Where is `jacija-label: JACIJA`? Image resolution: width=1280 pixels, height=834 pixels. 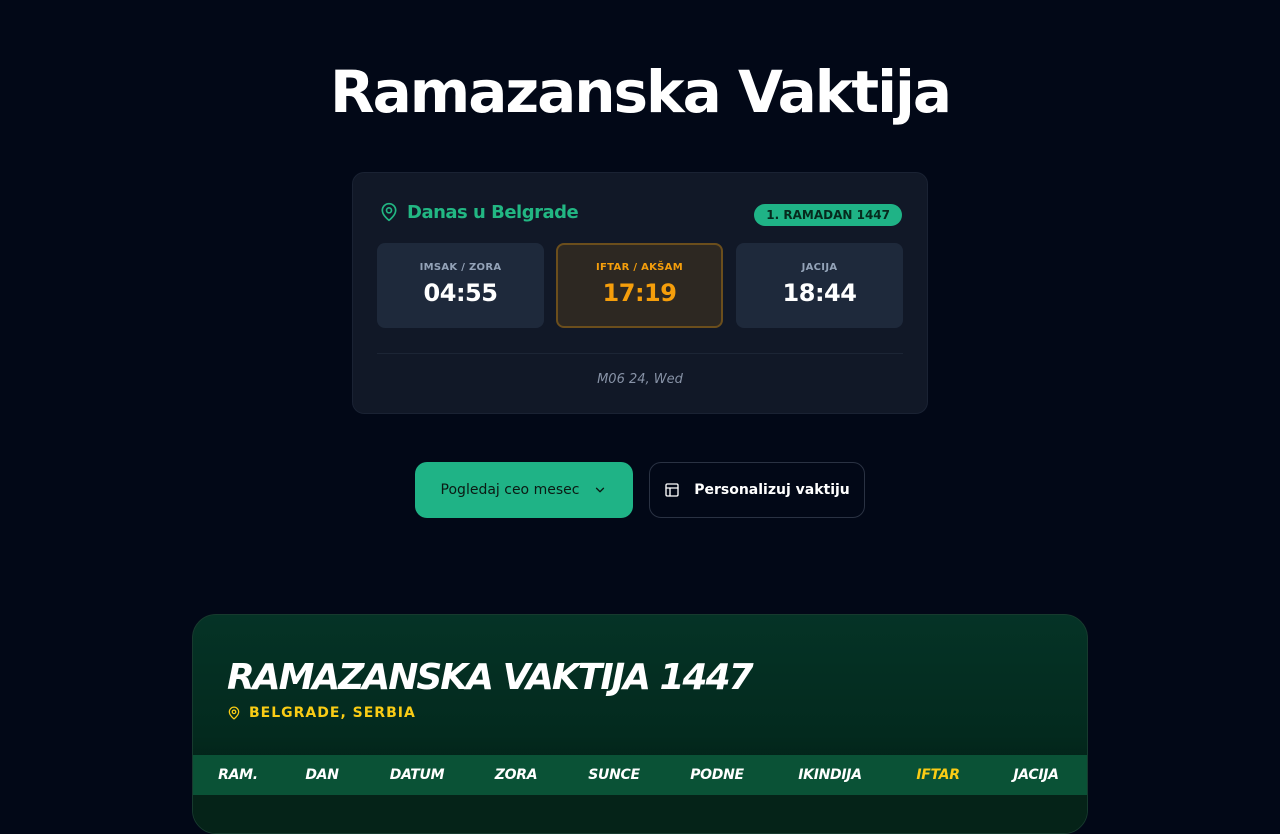 jacija-label: JACIJA is located at coordinates (819, 267).